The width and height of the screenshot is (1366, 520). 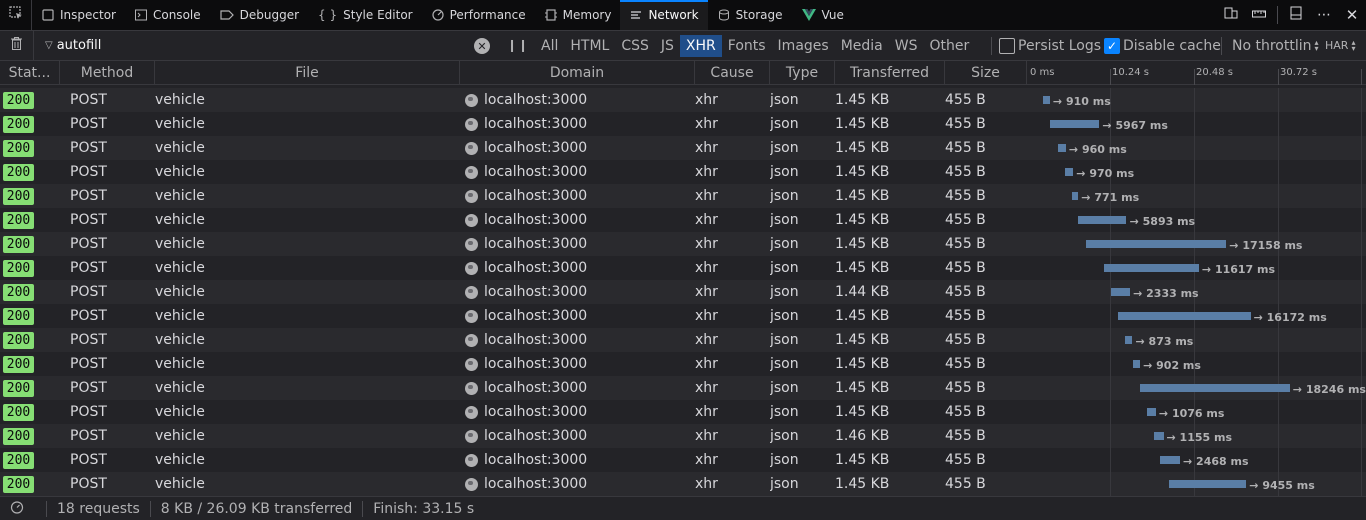 What do you see at coordinates (986, 73) in the screenshot?
I see `column-size: Size` at bounding box center [986, 73].